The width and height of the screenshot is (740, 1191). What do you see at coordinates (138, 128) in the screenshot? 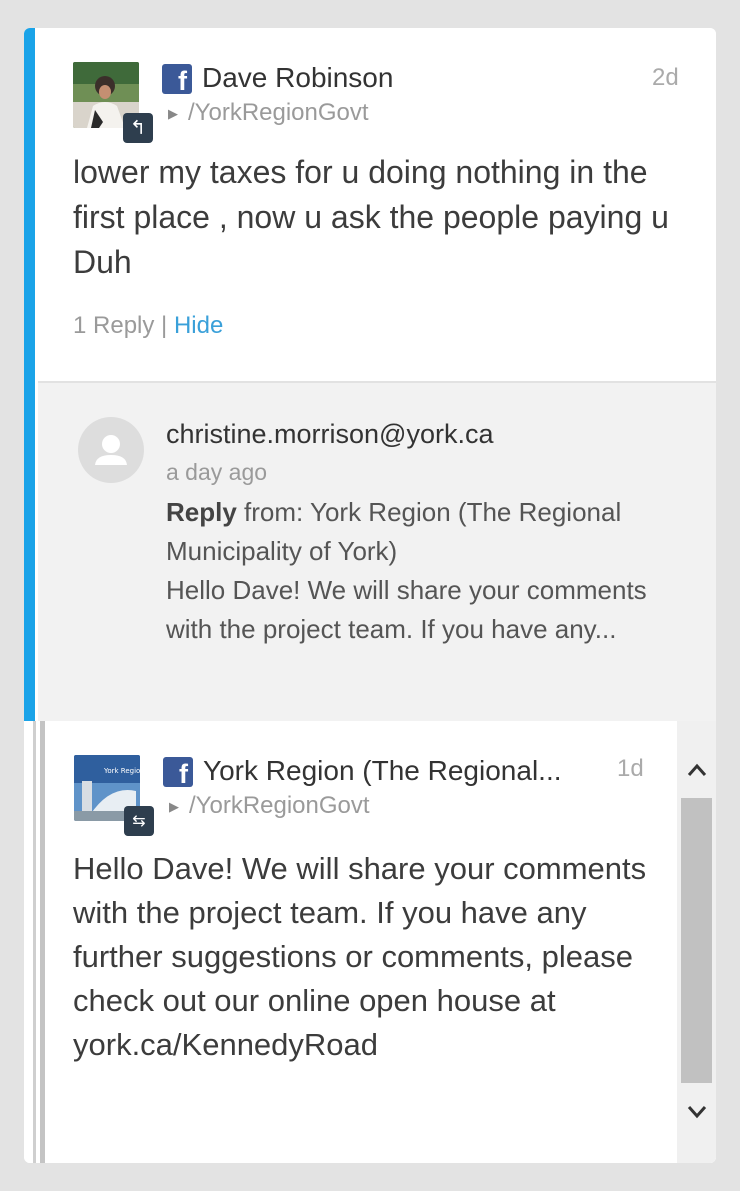
I see `reply-icon: ↰` at bounding box center [138, 128].